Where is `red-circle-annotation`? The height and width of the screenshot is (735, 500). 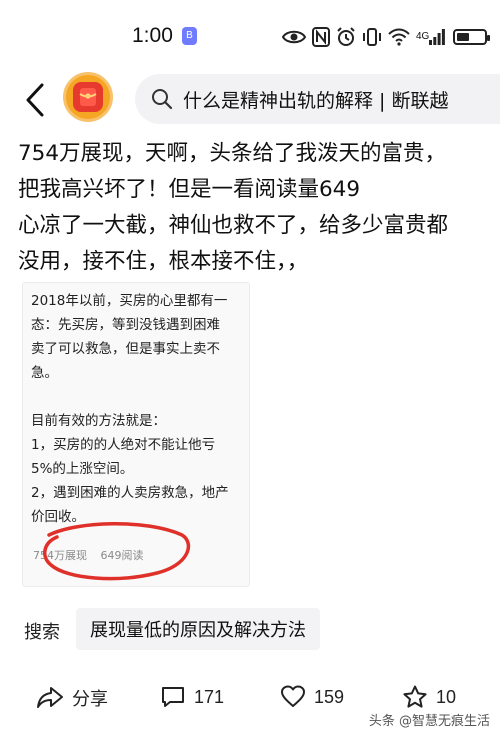 red-circle-annotation is located at coordinates (117, 551).